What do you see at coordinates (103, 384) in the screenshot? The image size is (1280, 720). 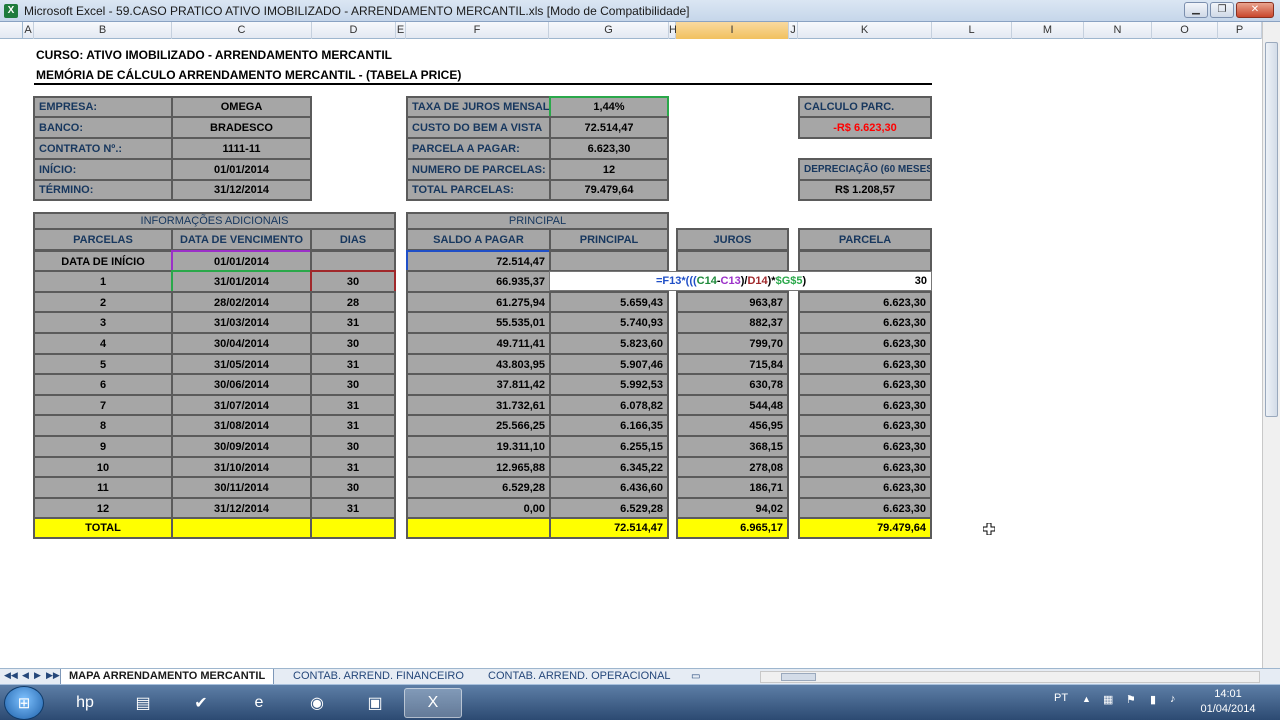 I see `parcela-number: 6` at bounding box center [103, 384].